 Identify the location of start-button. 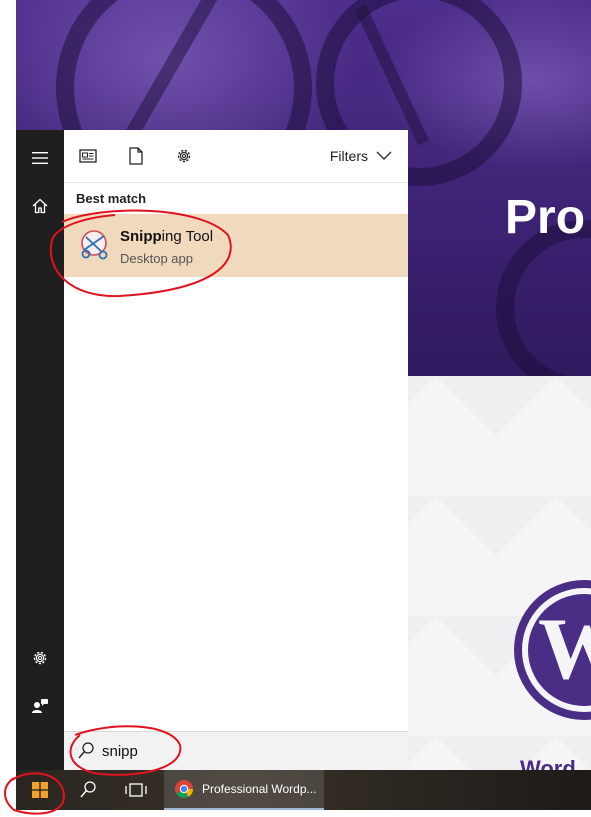
(40, 790).